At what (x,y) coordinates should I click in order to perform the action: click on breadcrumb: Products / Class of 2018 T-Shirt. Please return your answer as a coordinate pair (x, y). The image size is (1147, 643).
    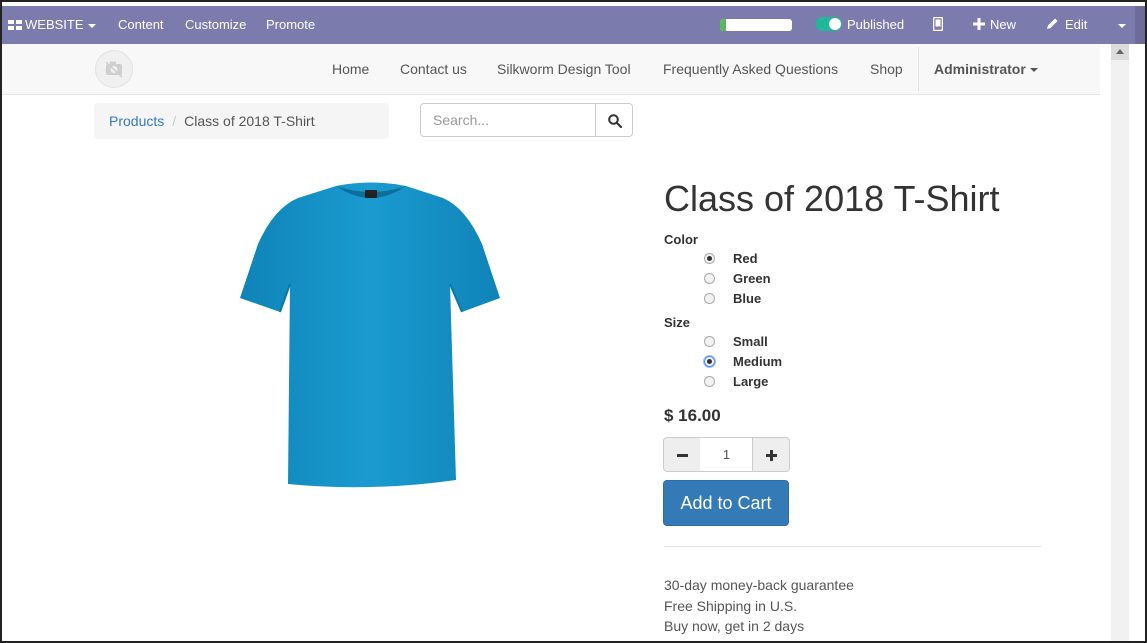
    Looking at the image, I should click on (241, 121).